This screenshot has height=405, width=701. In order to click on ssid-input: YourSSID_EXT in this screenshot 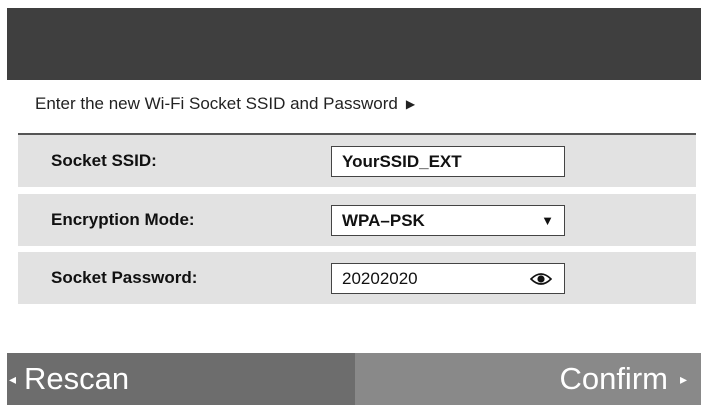, I will do `click(448, 161)`.